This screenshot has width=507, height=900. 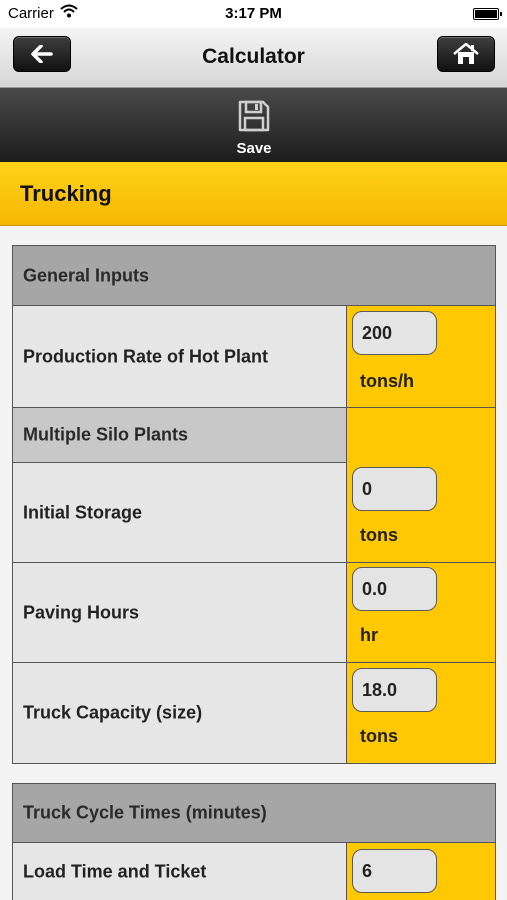 I want to click on truck-capacity-input, so click(x=394, y=690).